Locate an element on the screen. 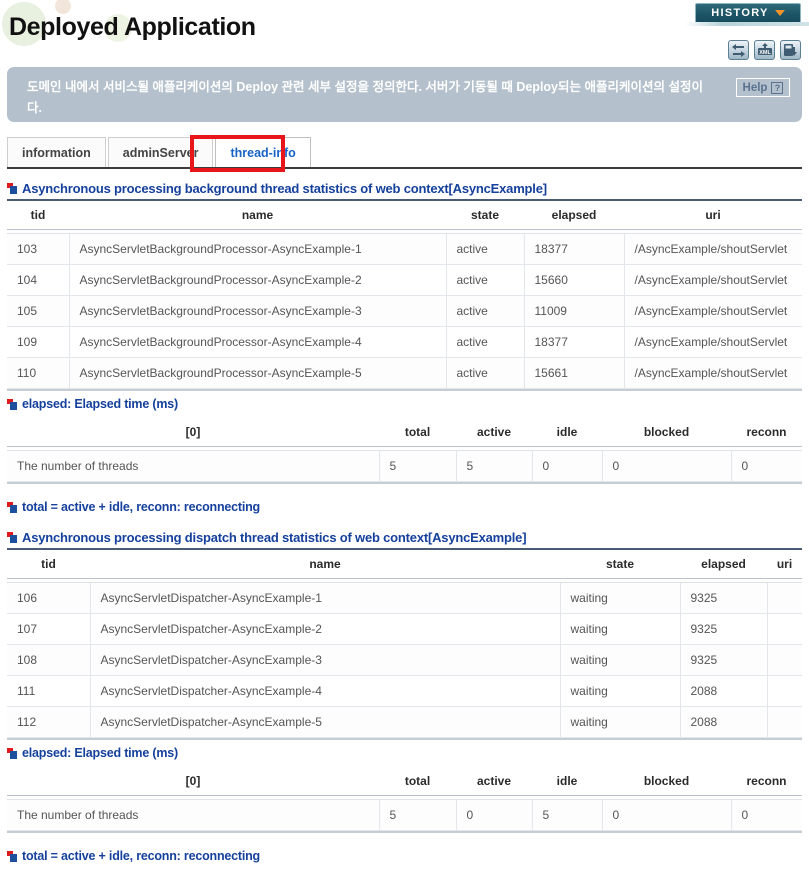  column-index: [0] is located at coordinates (193, 781).